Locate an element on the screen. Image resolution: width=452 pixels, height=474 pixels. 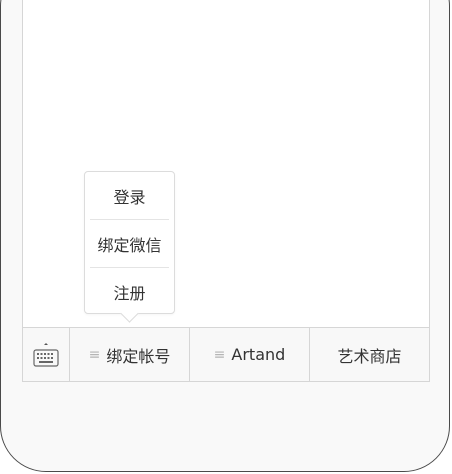
submenu-item-label: 登录 is located at coordinates (129, 197).